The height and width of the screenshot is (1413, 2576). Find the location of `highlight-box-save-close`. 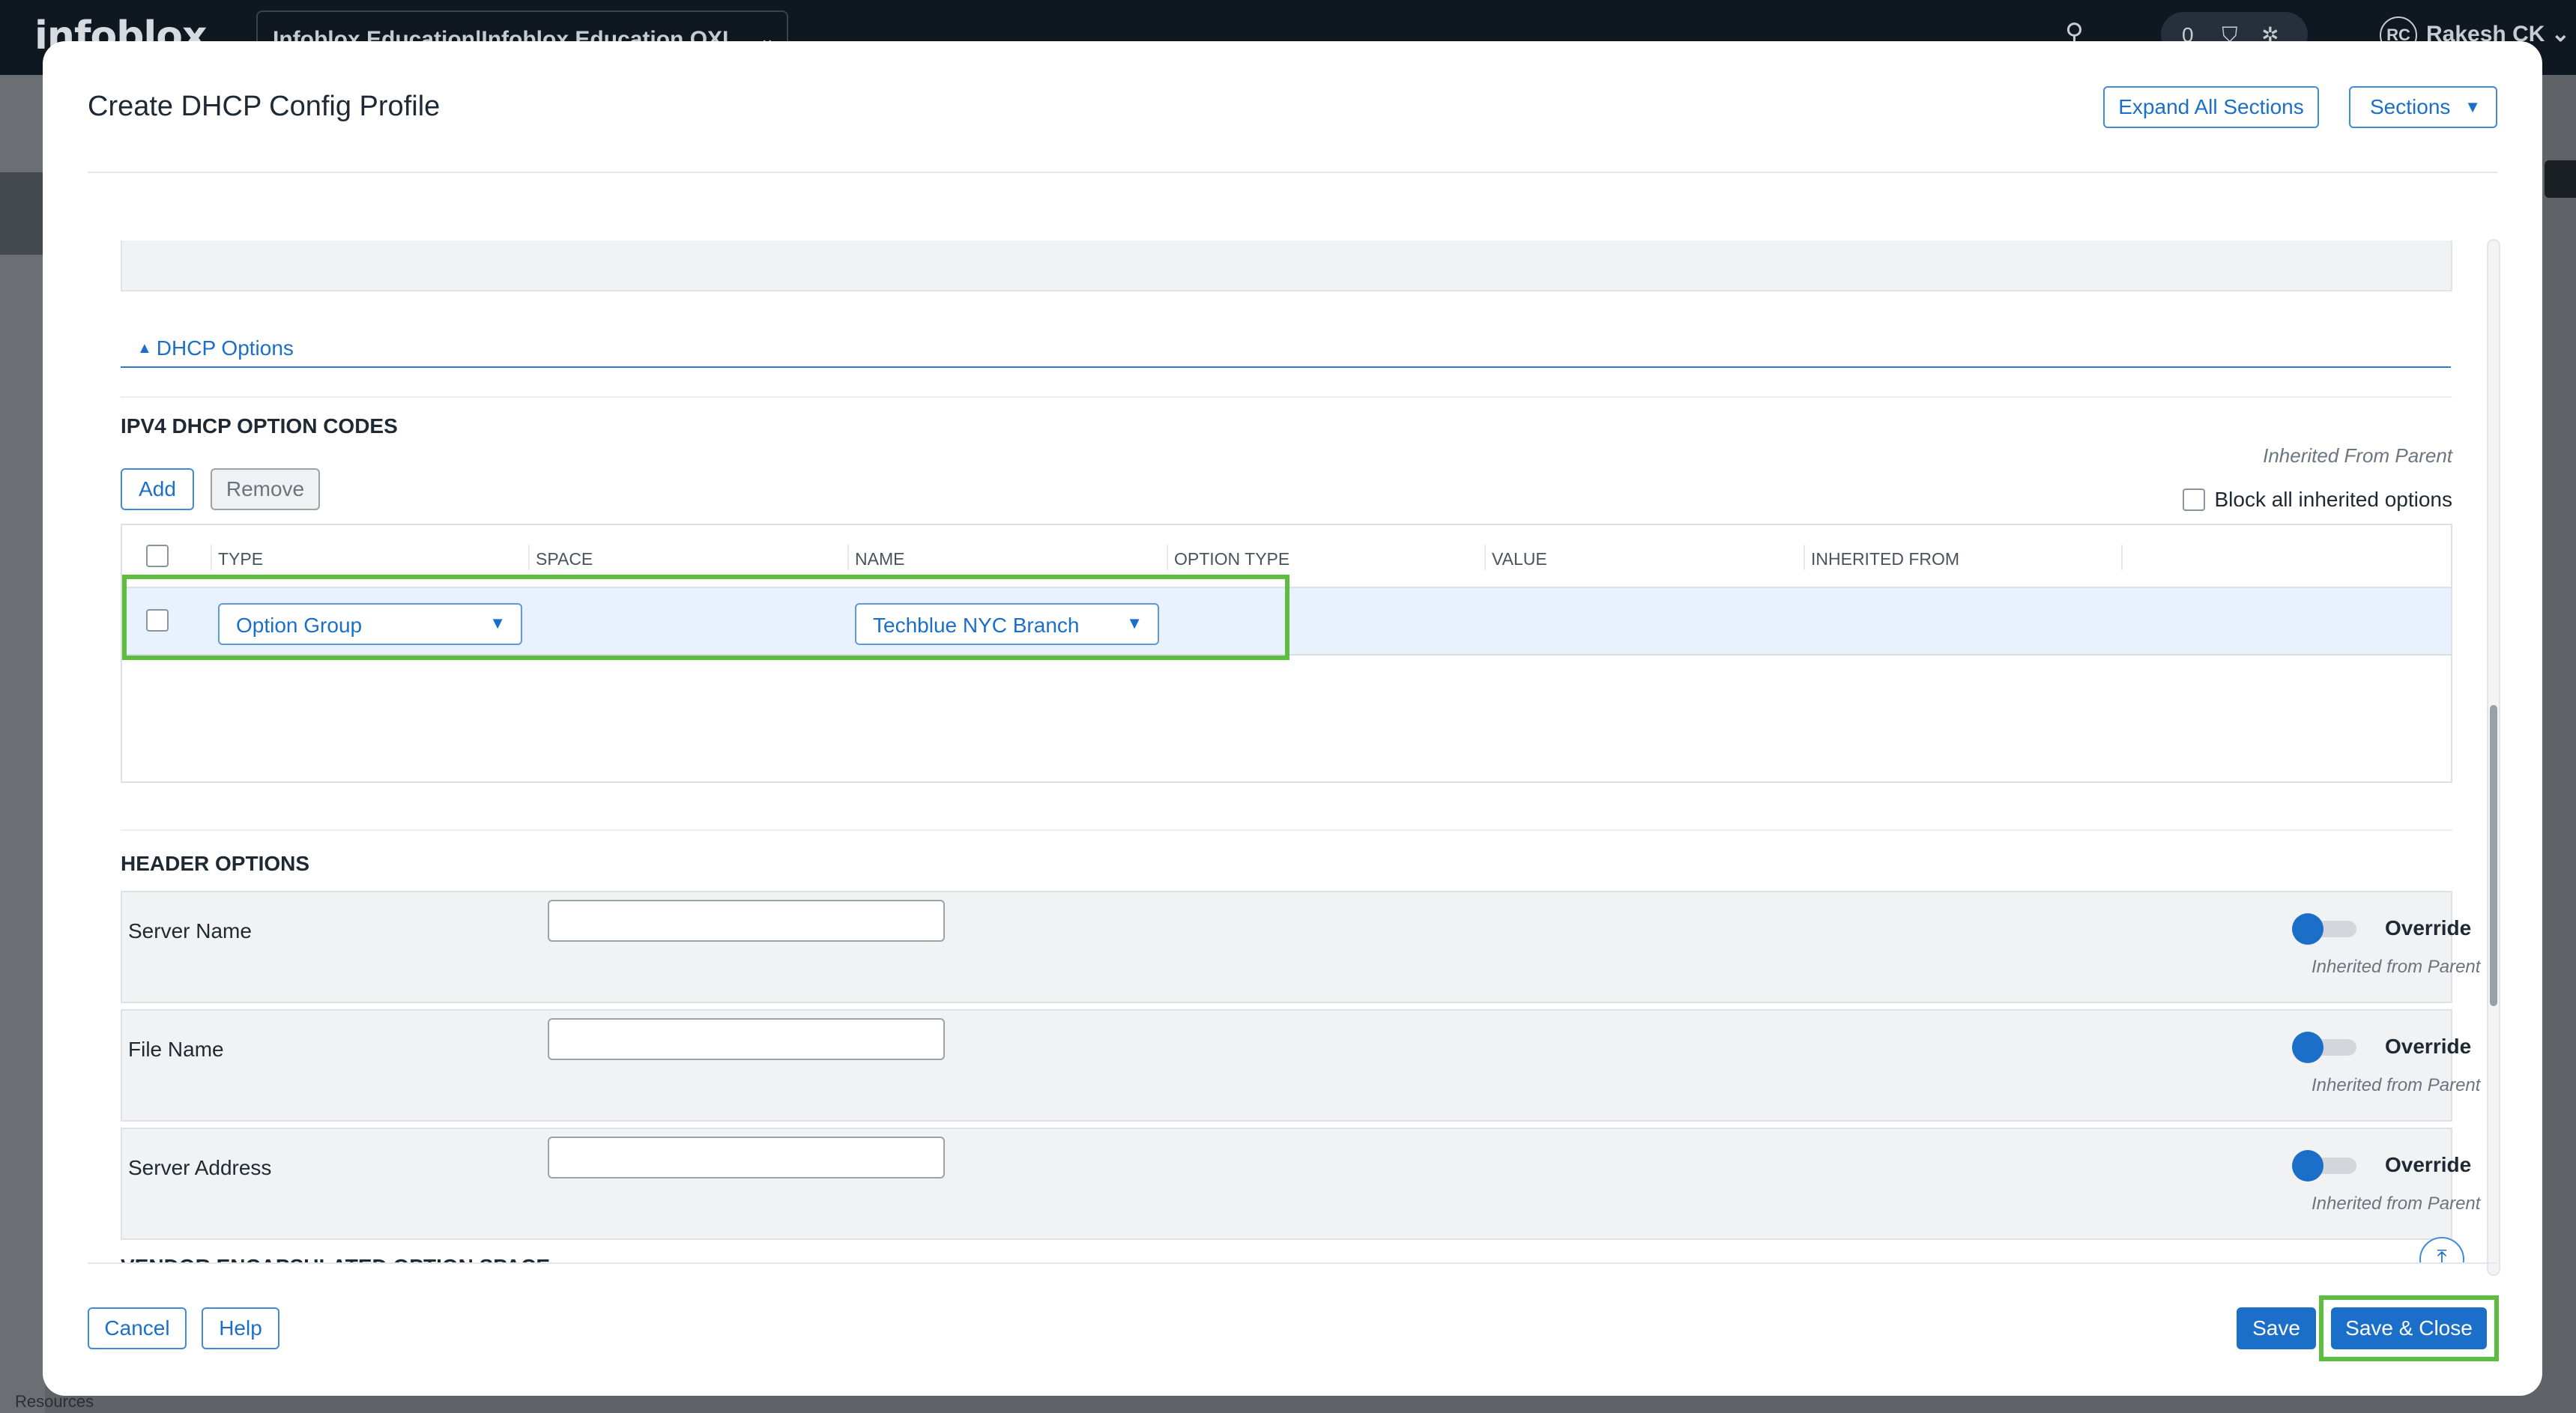

highlight-box-save-close is located at coordinates (2409, 1328).